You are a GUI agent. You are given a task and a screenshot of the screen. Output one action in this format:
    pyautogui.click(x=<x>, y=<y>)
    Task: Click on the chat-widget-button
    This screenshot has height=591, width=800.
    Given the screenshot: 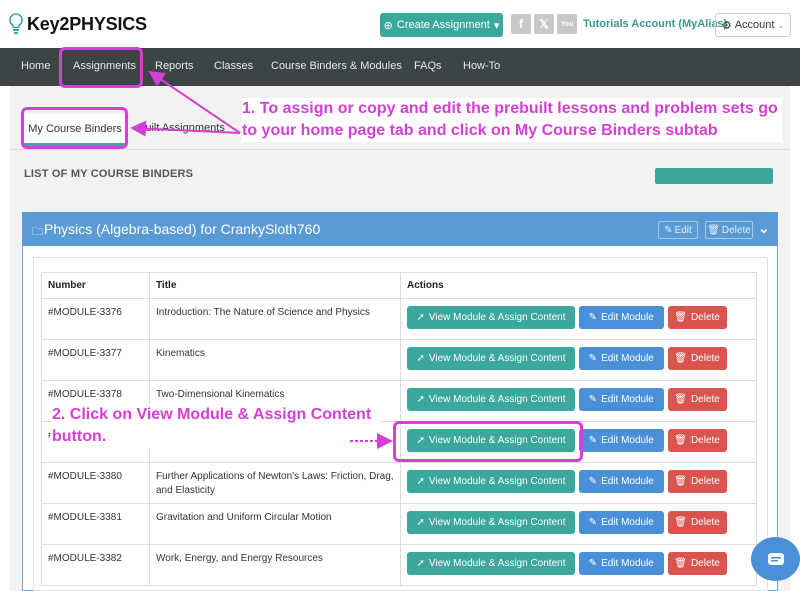 What is the action you would take?
    pyautogui.click(x=775, y=559)
    